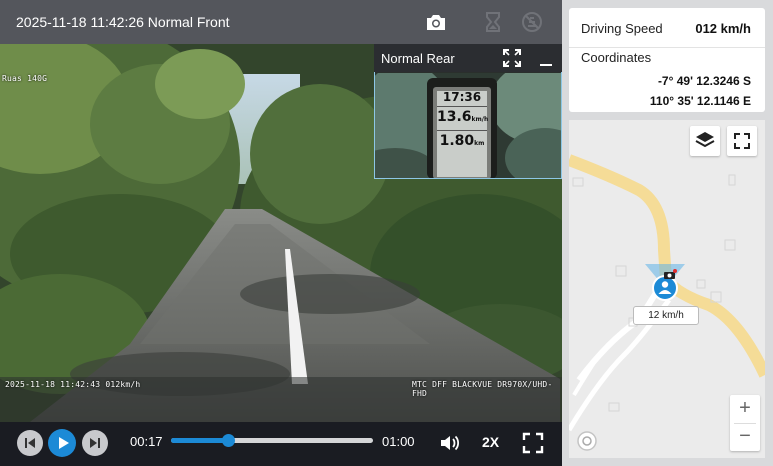 Image resolution: width=773 pixels, height=466 pixels. I want to click on play-icon, so click(62, 443).